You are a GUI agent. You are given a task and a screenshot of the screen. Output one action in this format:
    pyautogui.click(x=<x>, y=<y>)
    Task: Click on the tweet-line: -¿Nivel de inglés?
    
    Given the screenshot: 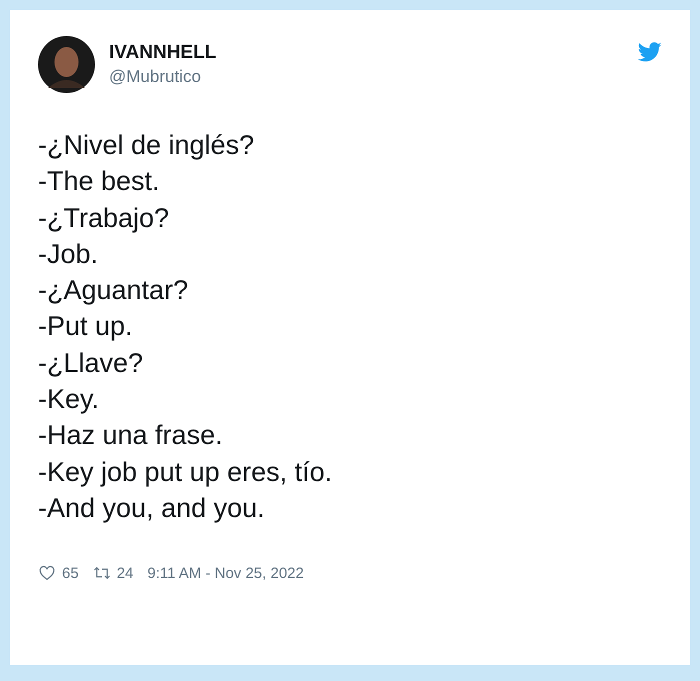 What is the action you would take?
    pyautogui.click(x=147, y=145)
    